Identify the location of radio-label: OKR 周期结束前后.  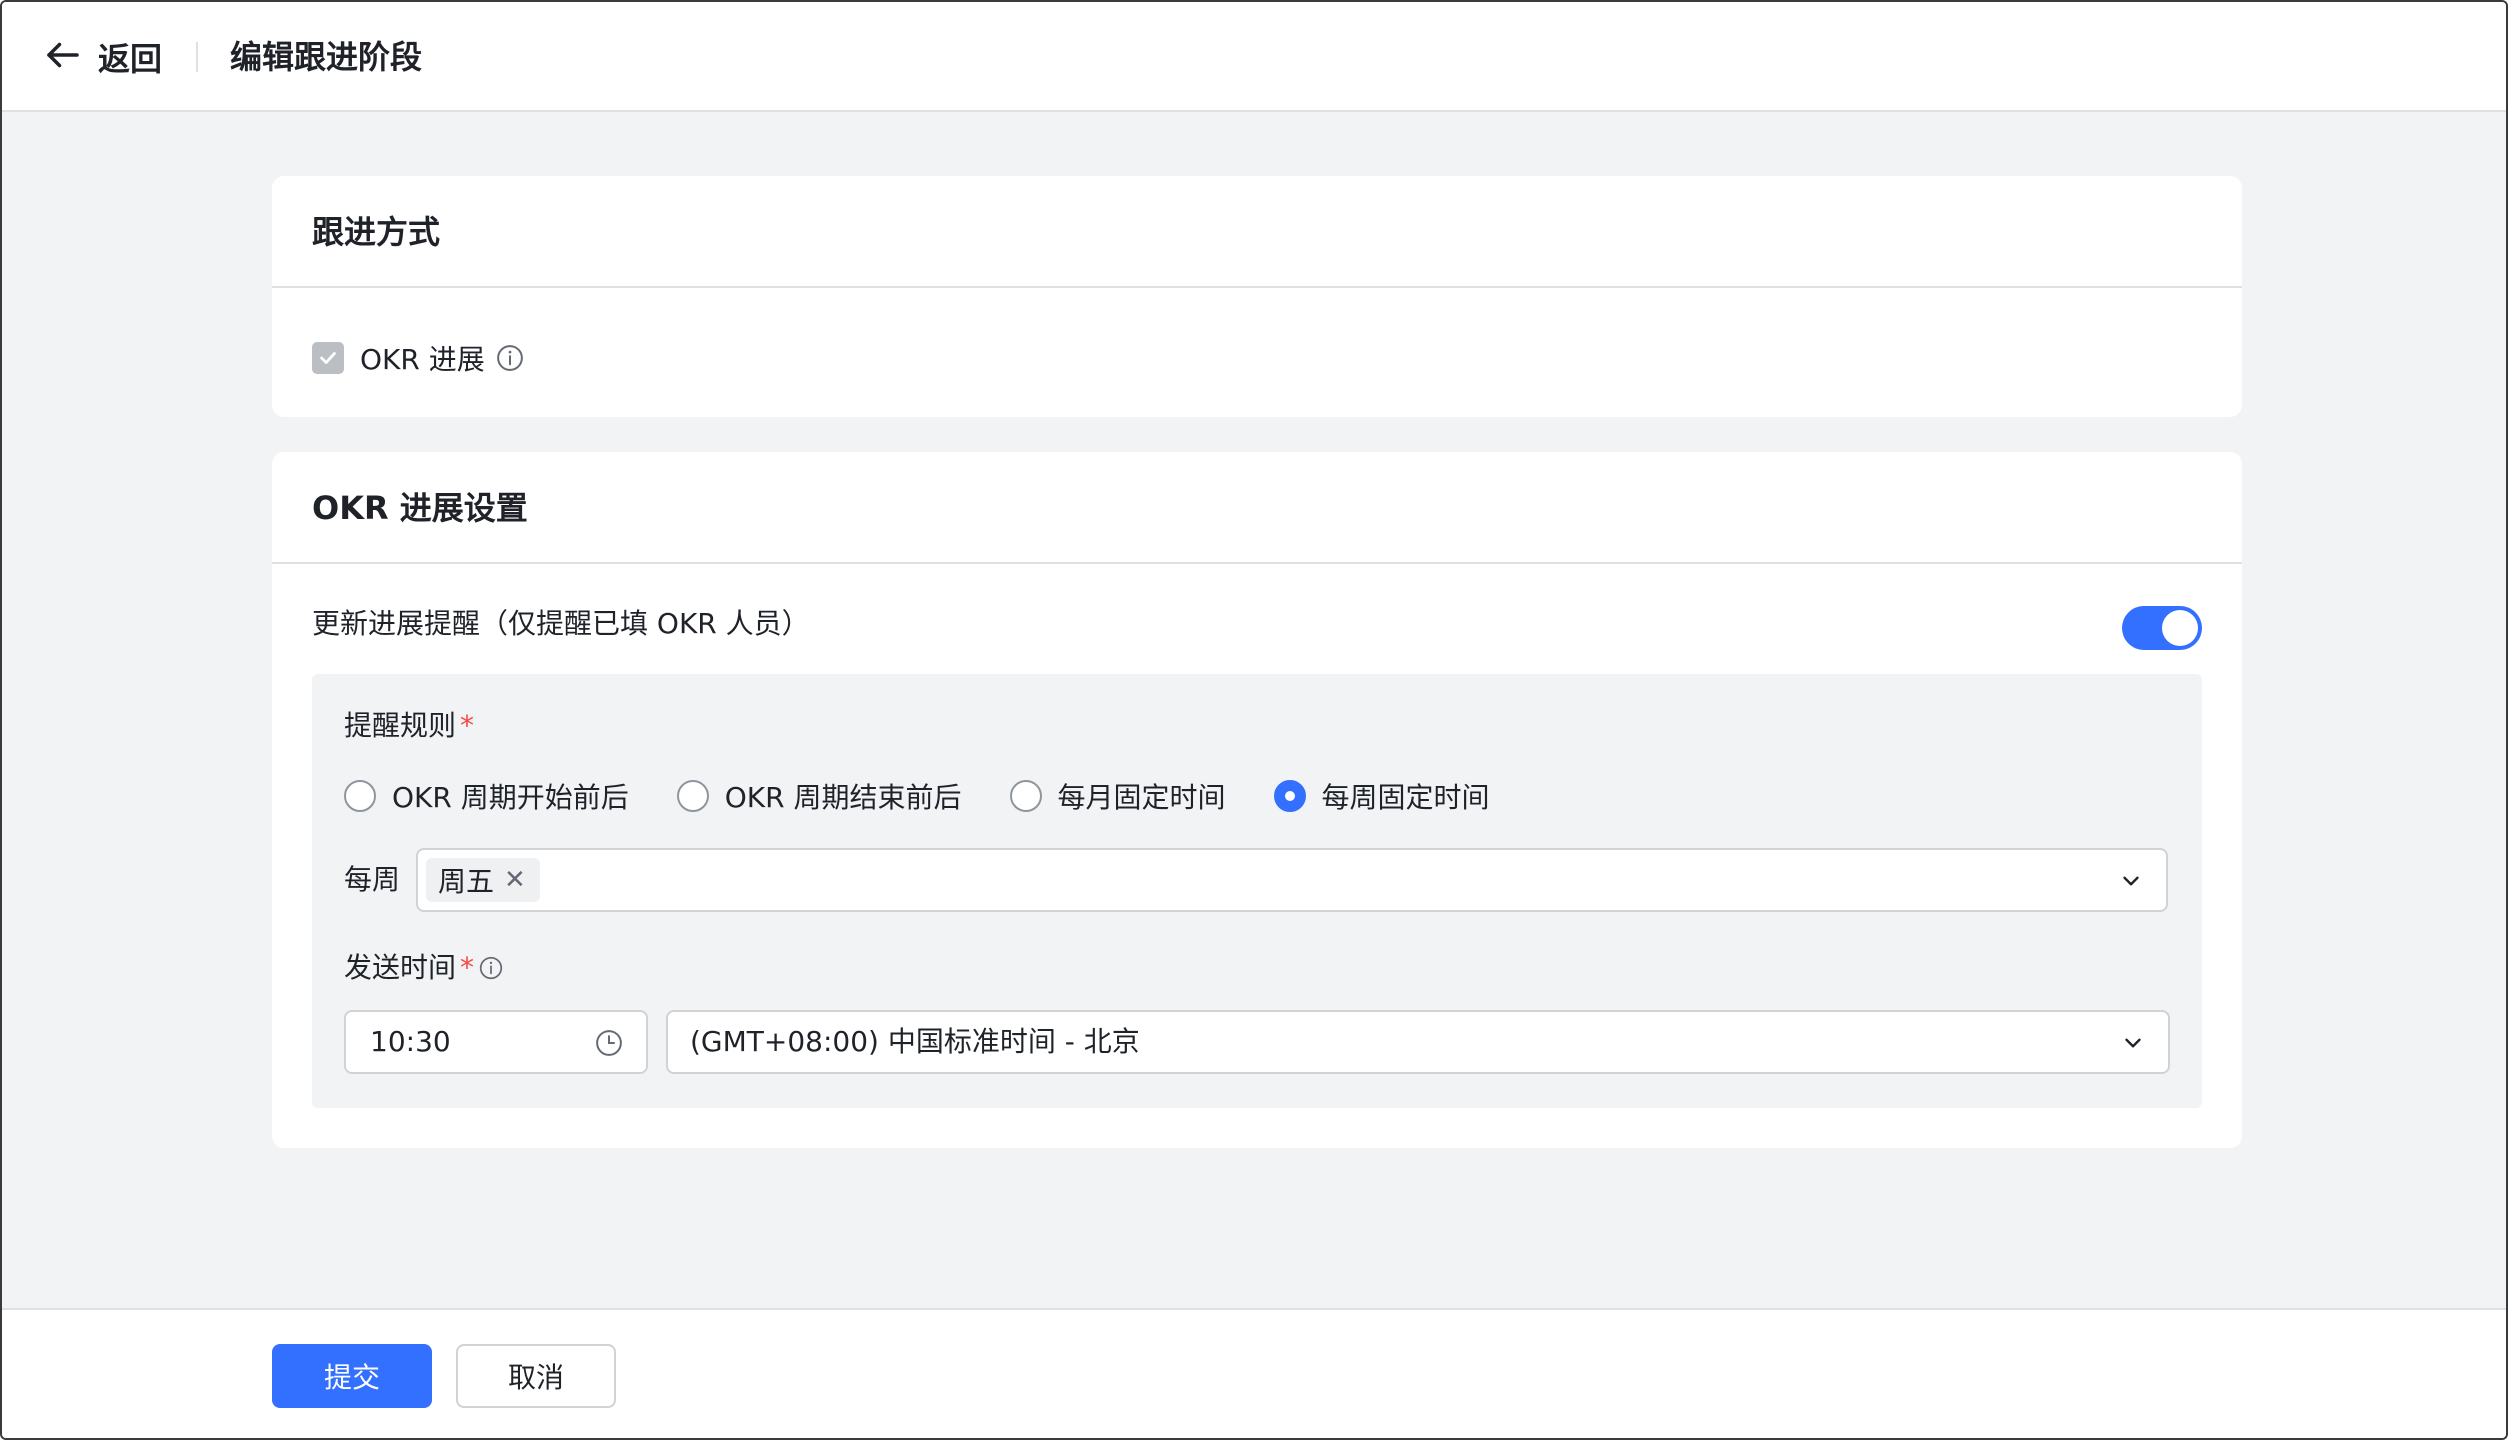
(843, 797).